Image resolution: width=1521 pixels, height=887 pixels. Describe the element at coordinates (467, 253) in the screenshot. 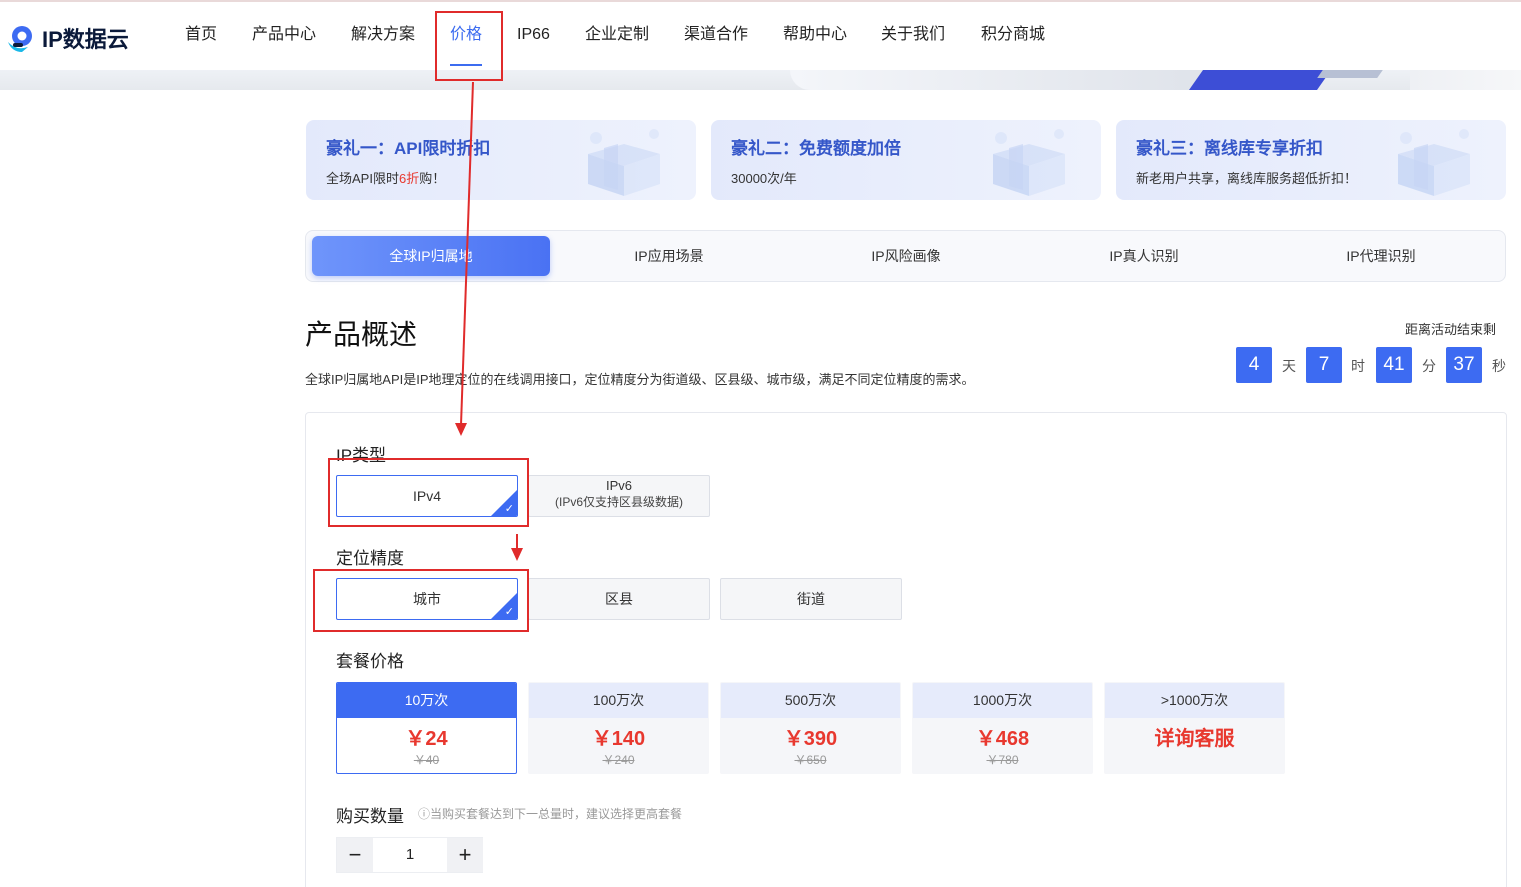

I see `arrow-line` at that location.